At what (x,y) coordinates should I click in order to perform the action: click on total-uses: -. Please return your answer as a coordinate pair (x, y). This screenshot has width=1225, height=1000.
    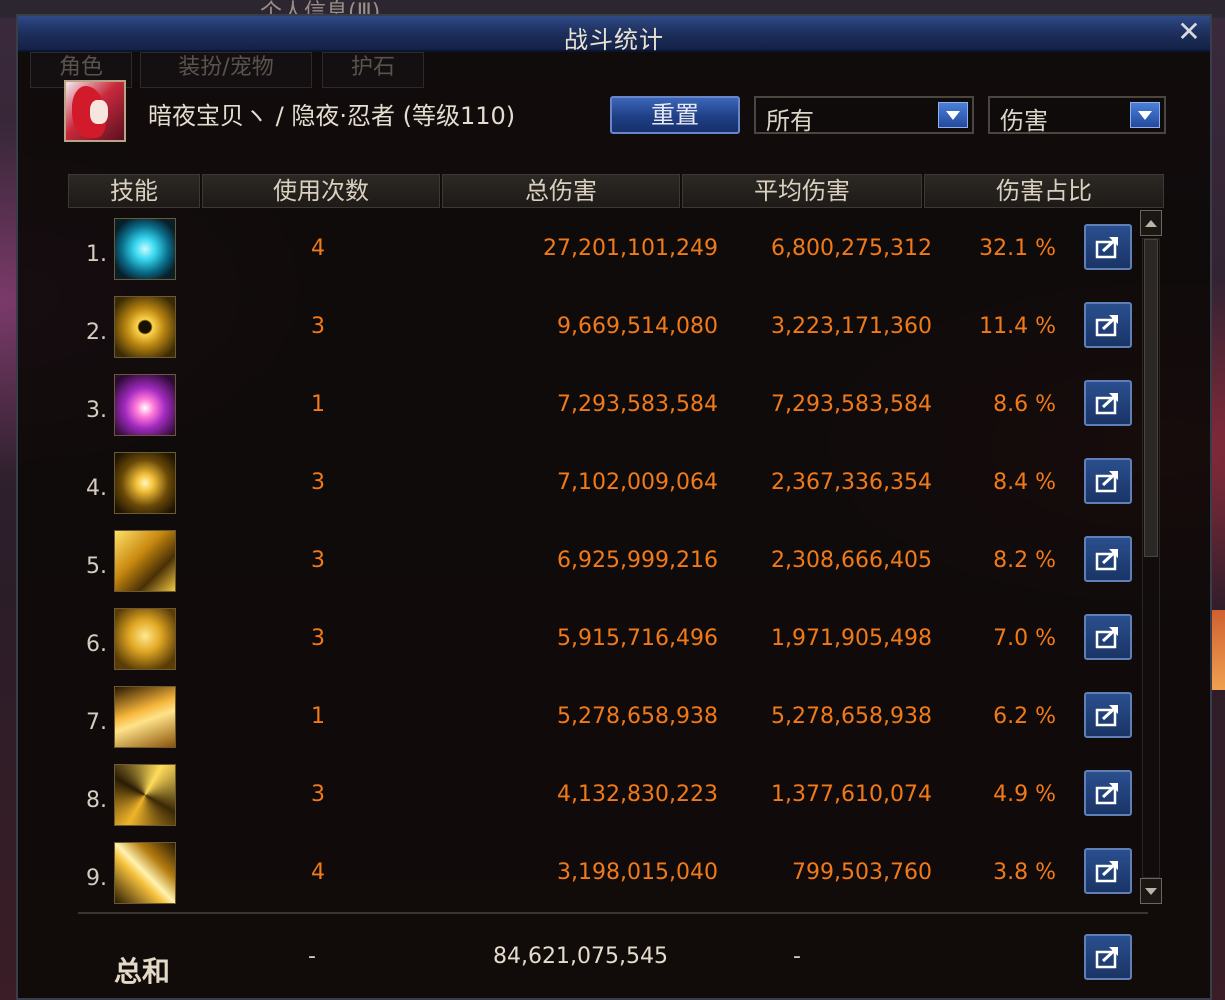
    Looking at the image, I should click on (312, 956).